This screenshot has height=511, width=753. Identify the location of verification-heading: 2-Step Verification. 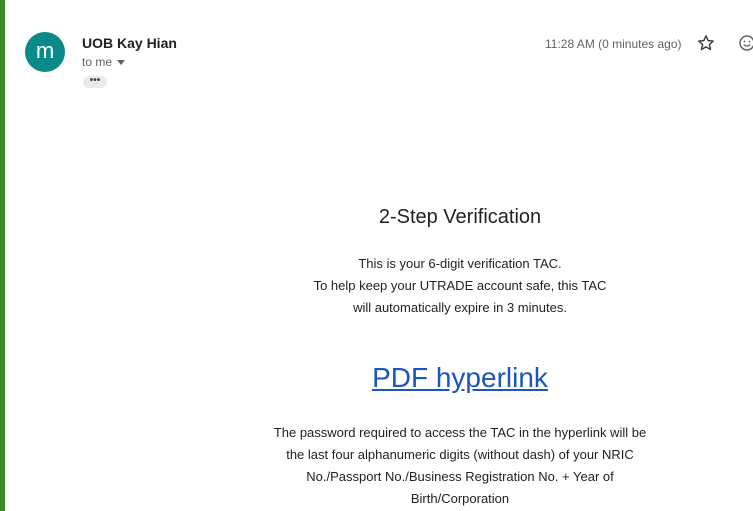
(460, 217).